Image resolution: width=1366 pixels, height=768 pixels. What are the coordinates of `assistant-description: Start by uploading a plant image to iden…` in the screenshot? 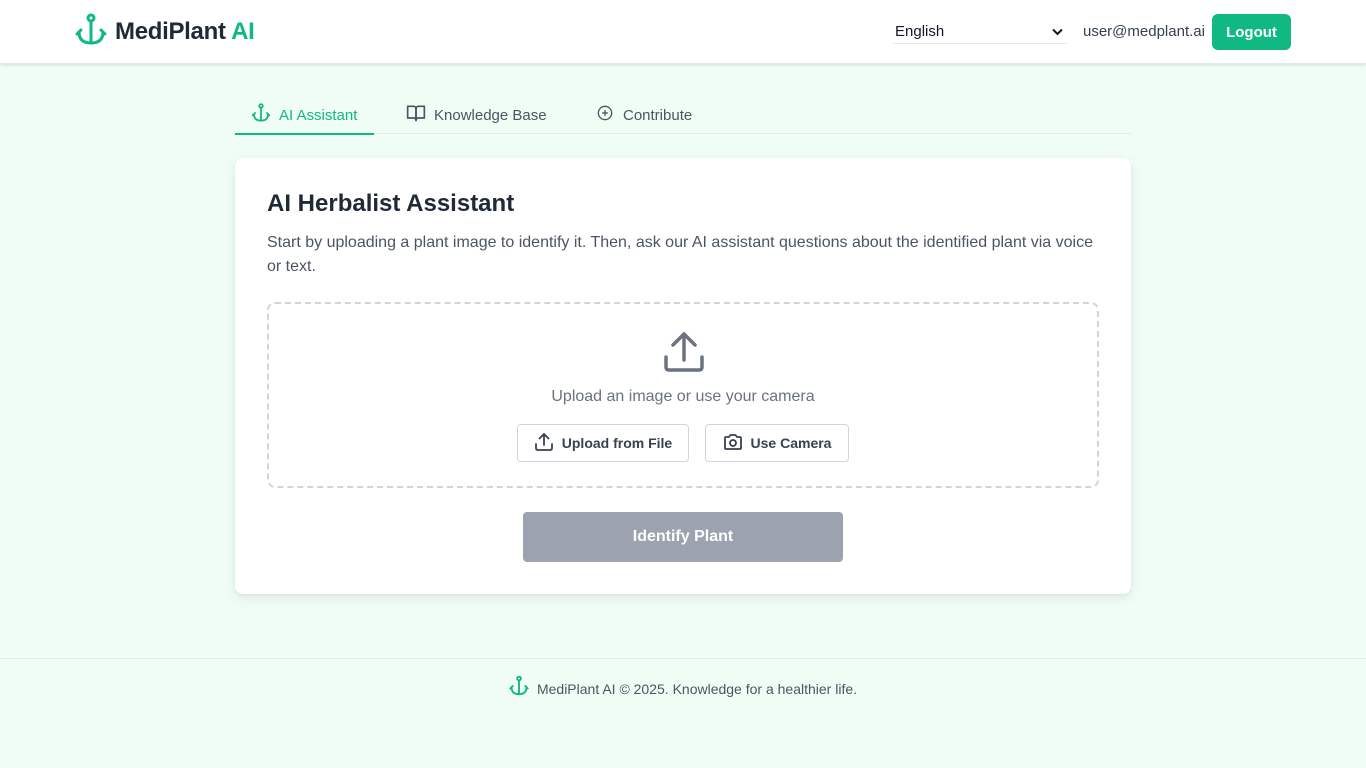 It's located at (680, 254).